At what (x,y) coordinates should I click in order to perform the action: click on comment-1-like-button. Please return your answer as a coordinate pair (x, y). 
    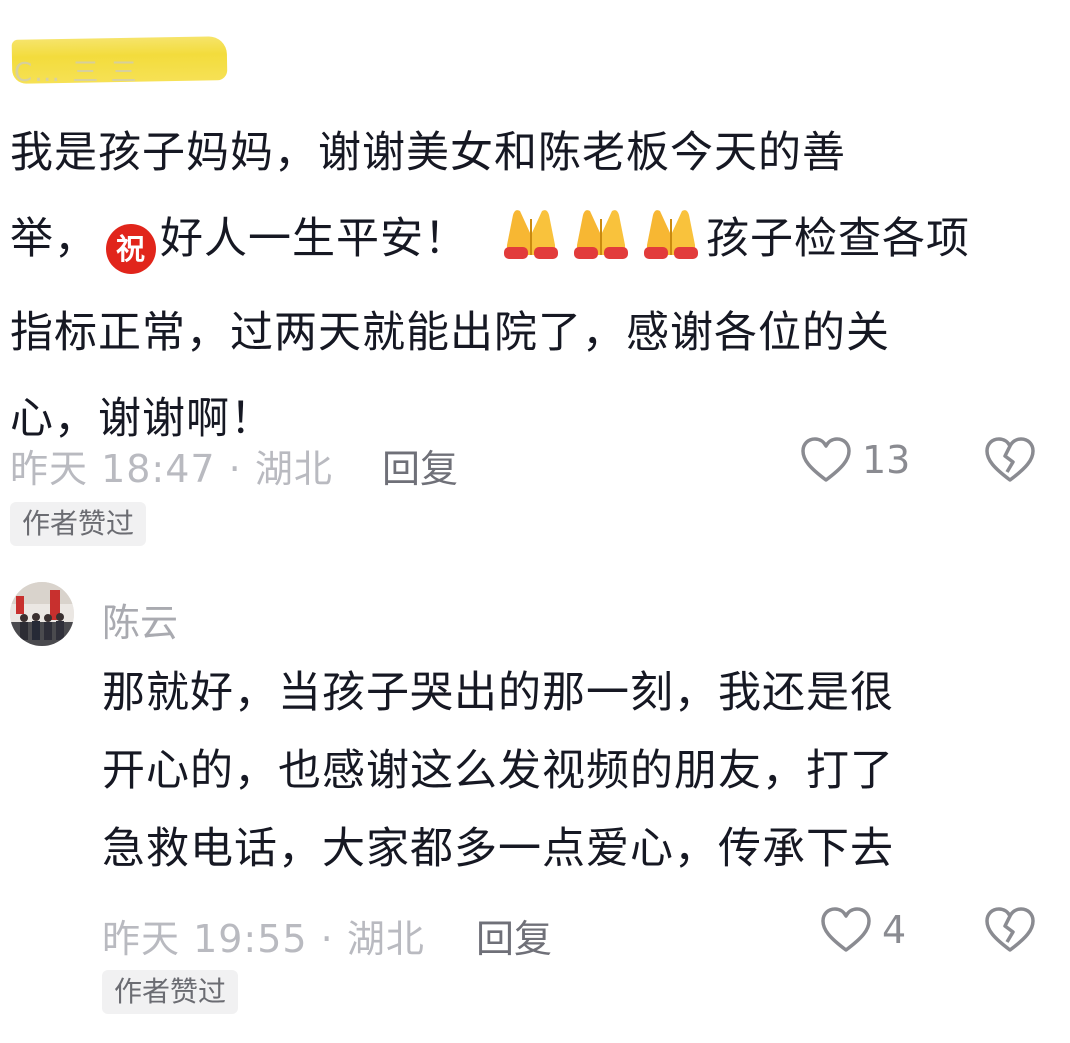
    Looking at the image, I should click on (826, 462).